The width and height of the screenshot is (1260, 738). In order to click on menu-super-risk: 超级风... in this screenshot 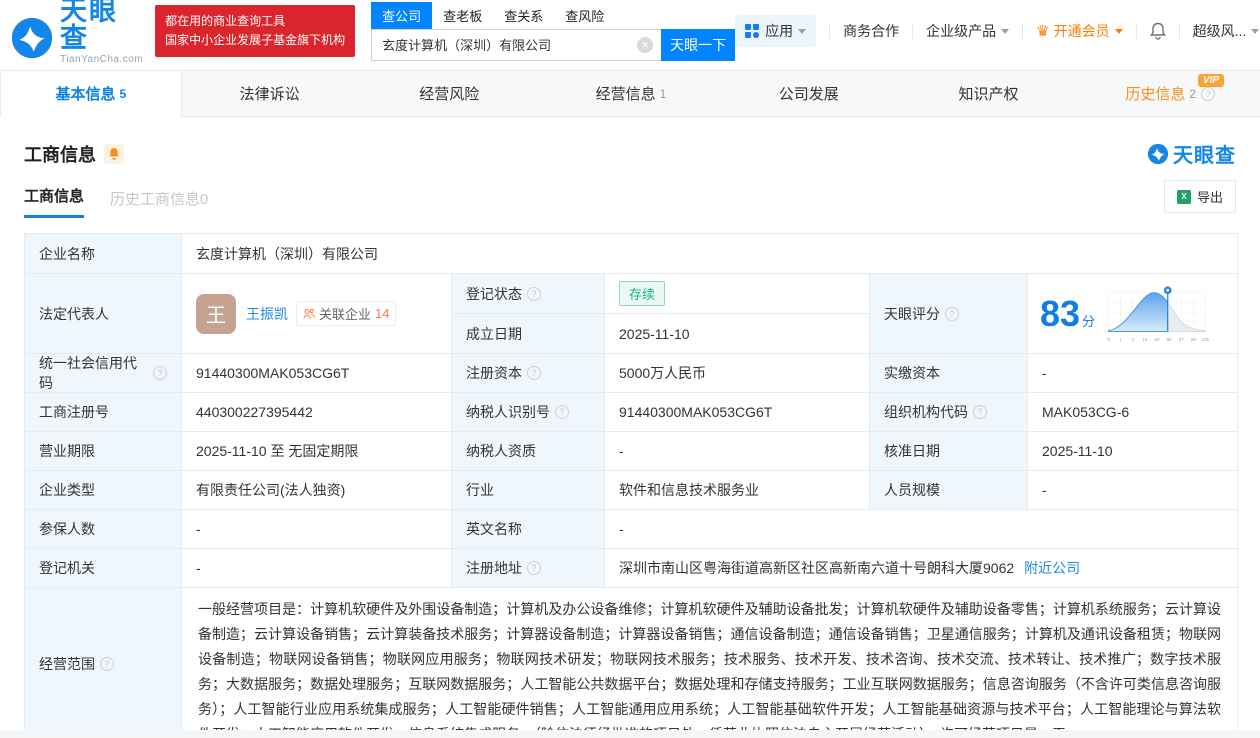, I will do `click(1226, 31)`.